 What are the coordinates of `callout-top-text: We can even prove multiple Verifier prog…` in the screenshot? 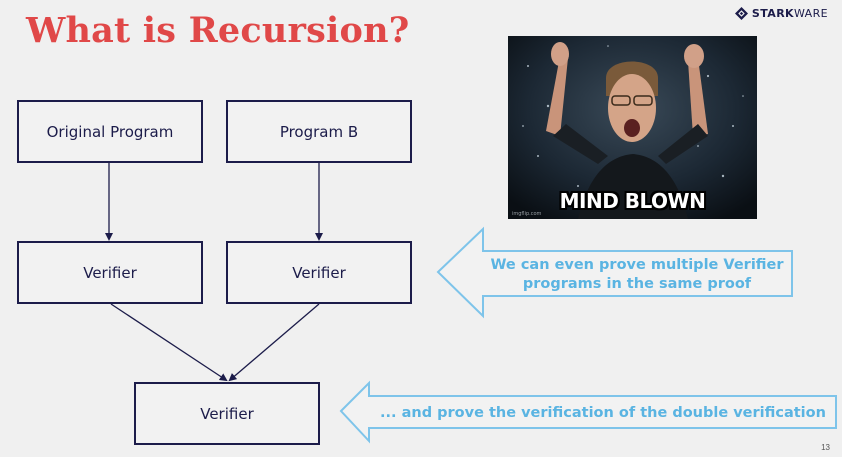 It's located at (637, 275).